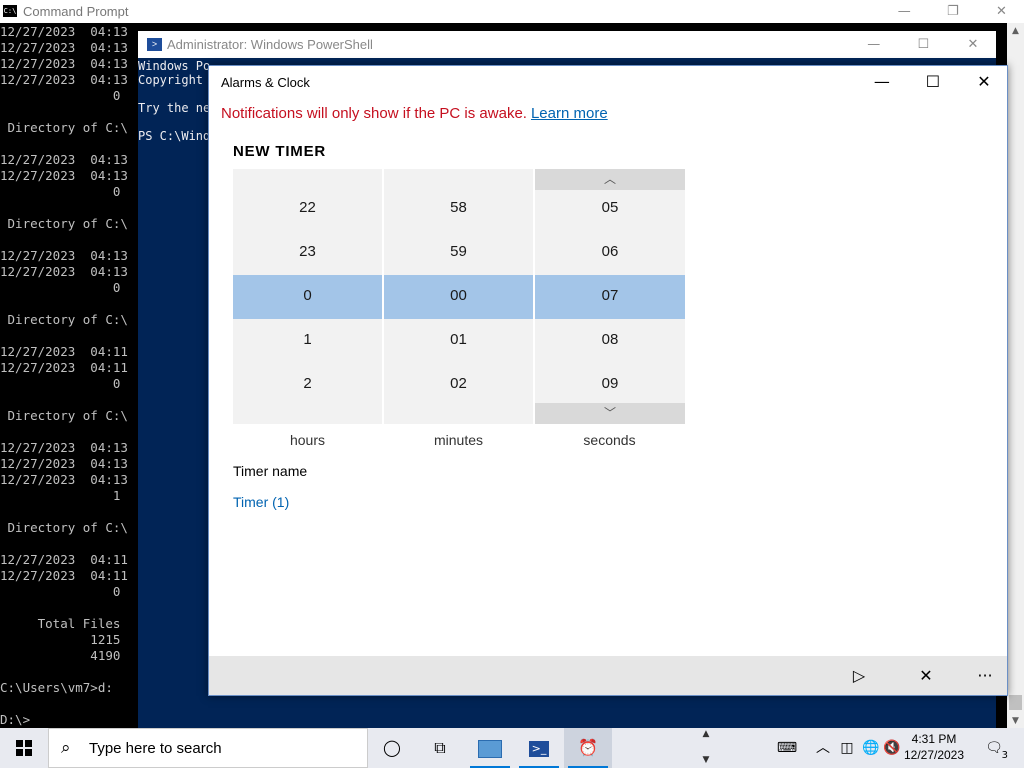 The image size is (1024, 768). What do you see at coordinates (933, 82) in the screenshot?
I see `alarms-maximize-button: ☐` at bounding box center [933, 82].